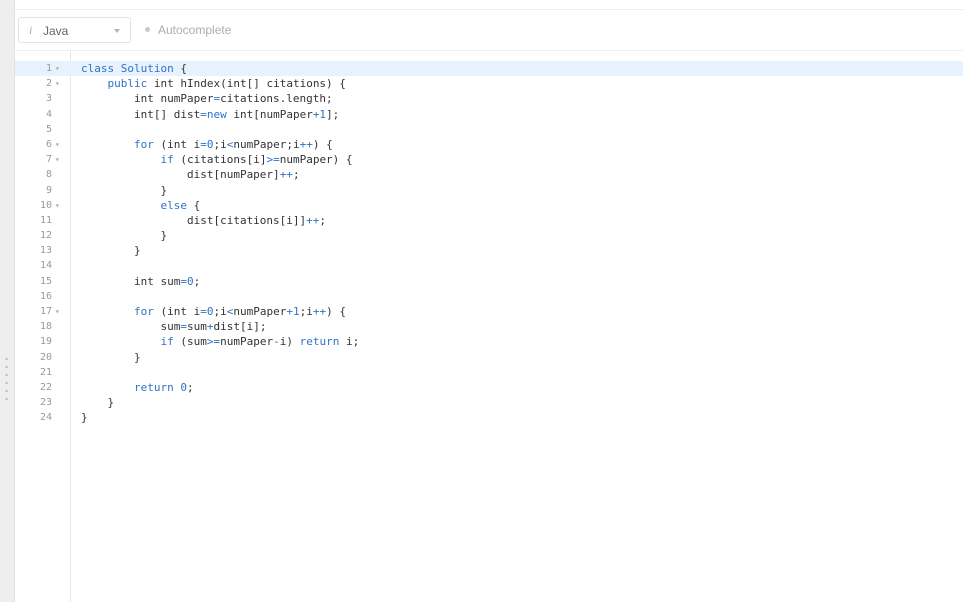  Describe the element at coordinates (489, 69) in the screenshot. I see `code-line: 1 ▾ class Solution {` at that location.